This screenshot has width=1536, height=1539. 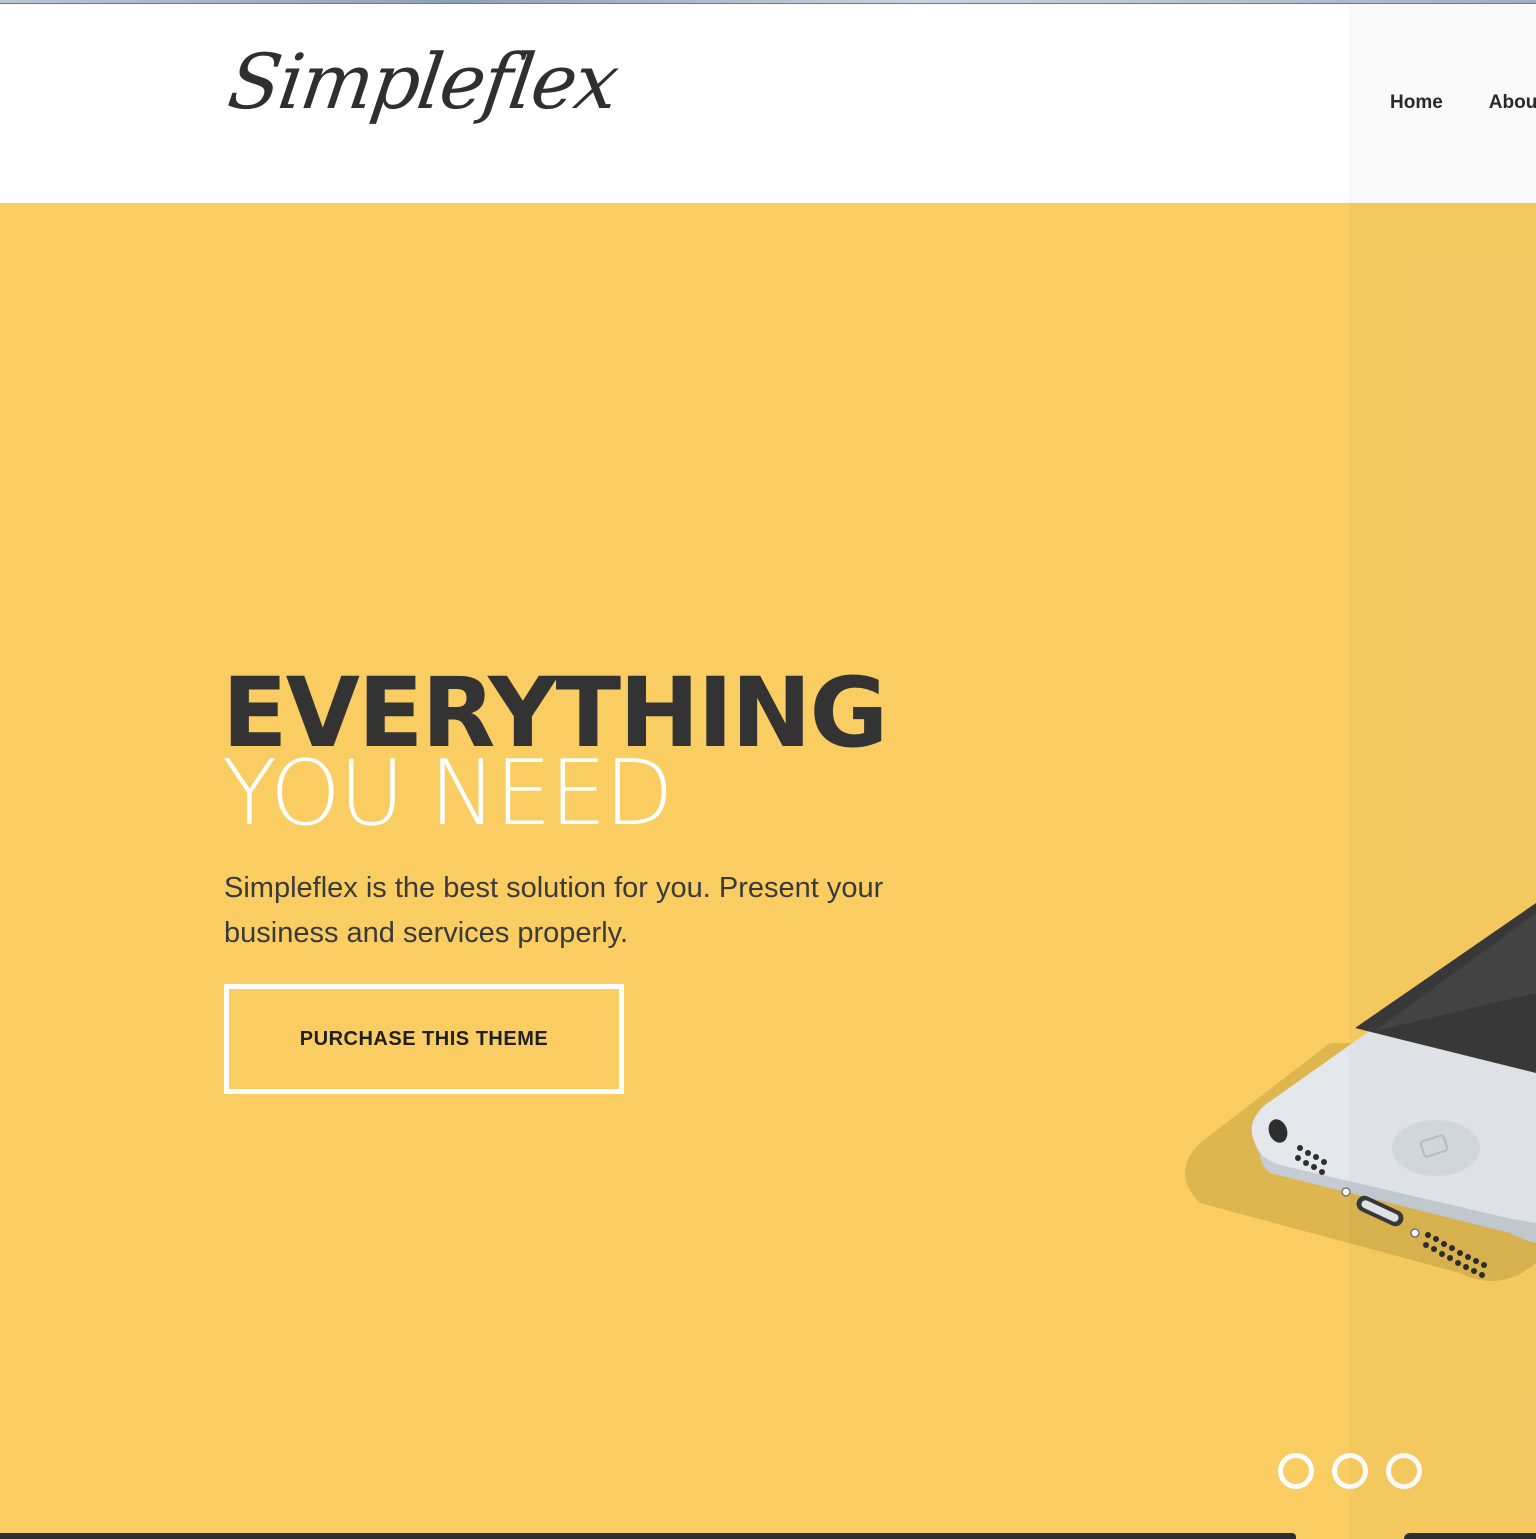 I want to click on slider-dots, so click(x=1350, y=1471).